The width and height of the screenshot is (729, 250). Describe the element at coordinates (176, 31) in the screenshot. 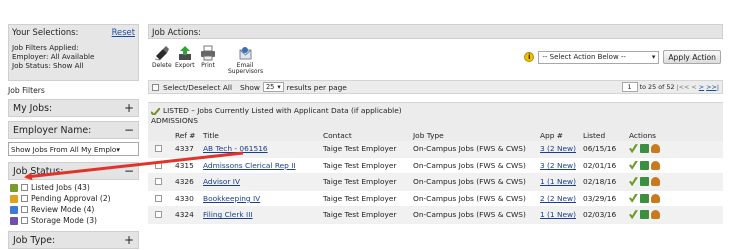

I see `job-actions-title: Job Actions:` at that location.